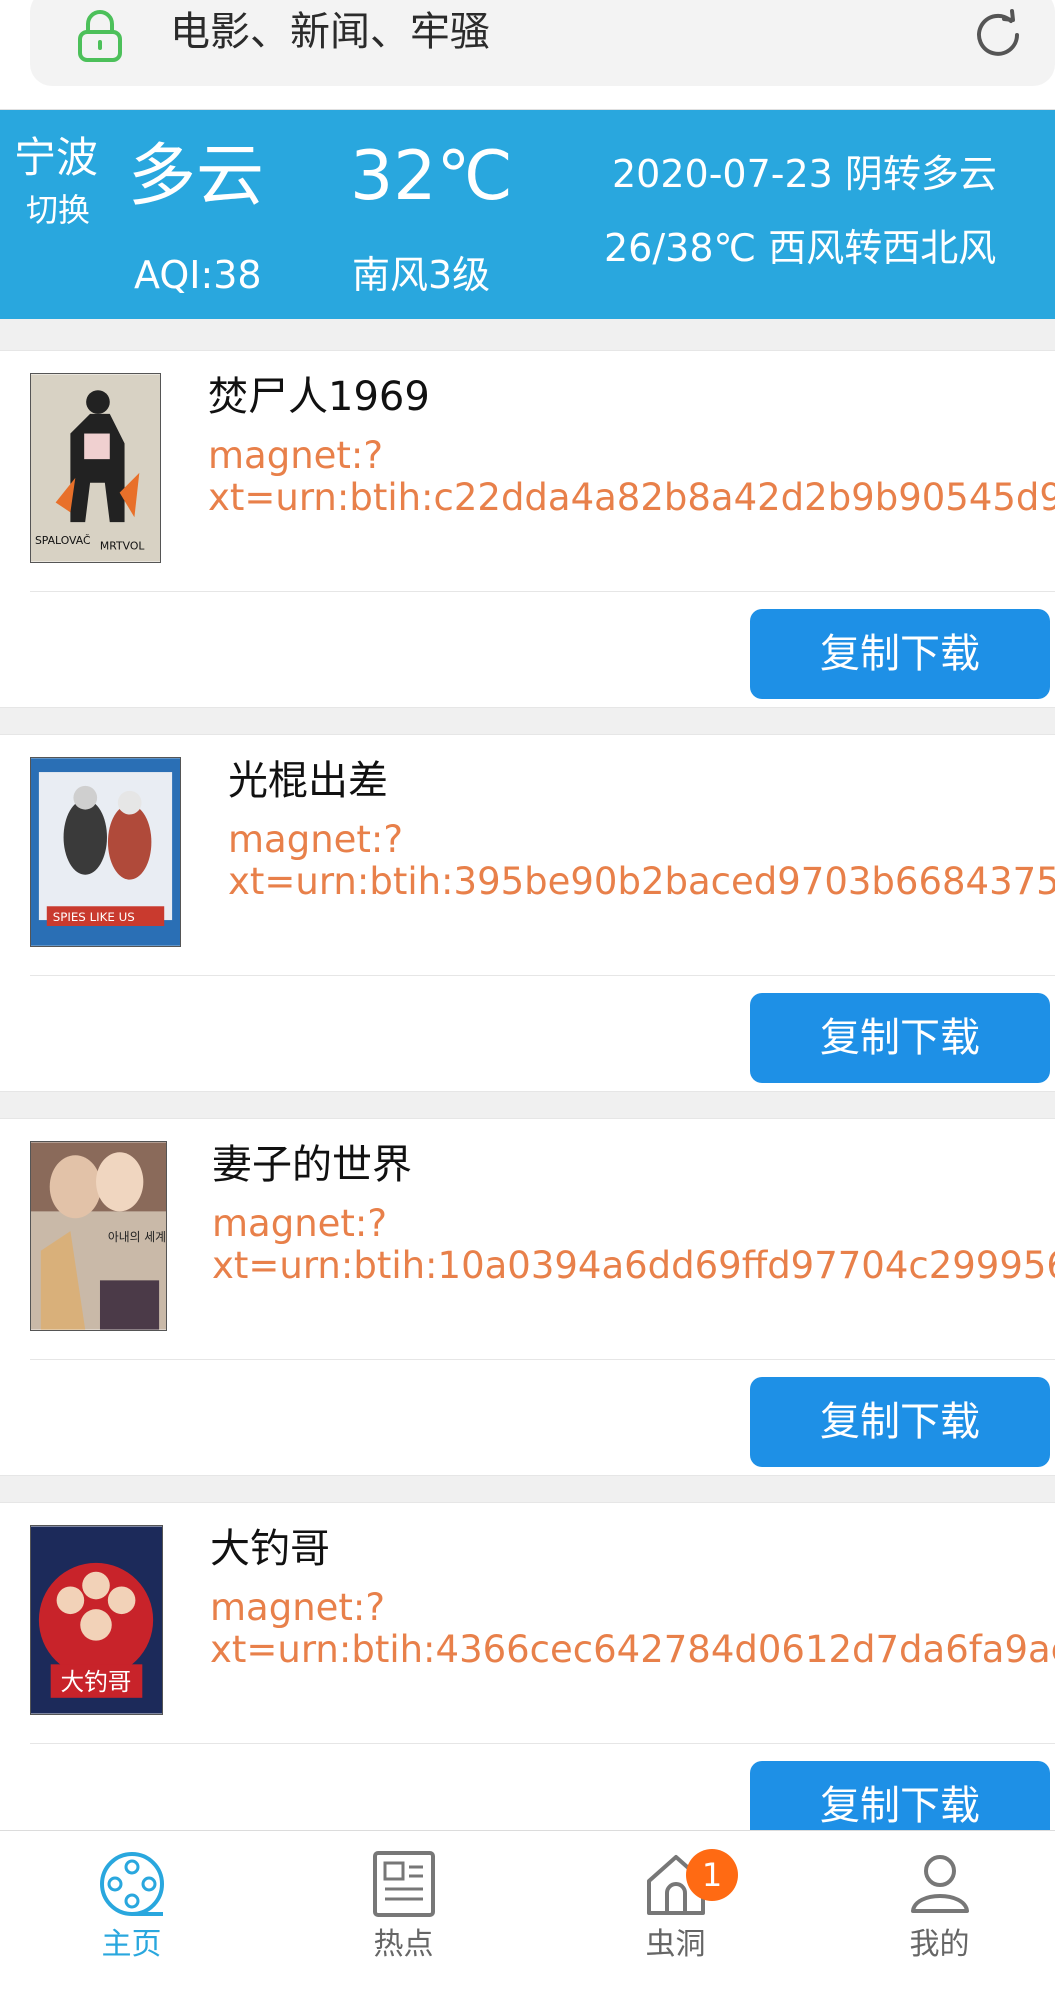  Describe the element at coordinates (312, 1165) in the screenshot. I see `movie-title: 妻子的世界` at that location.